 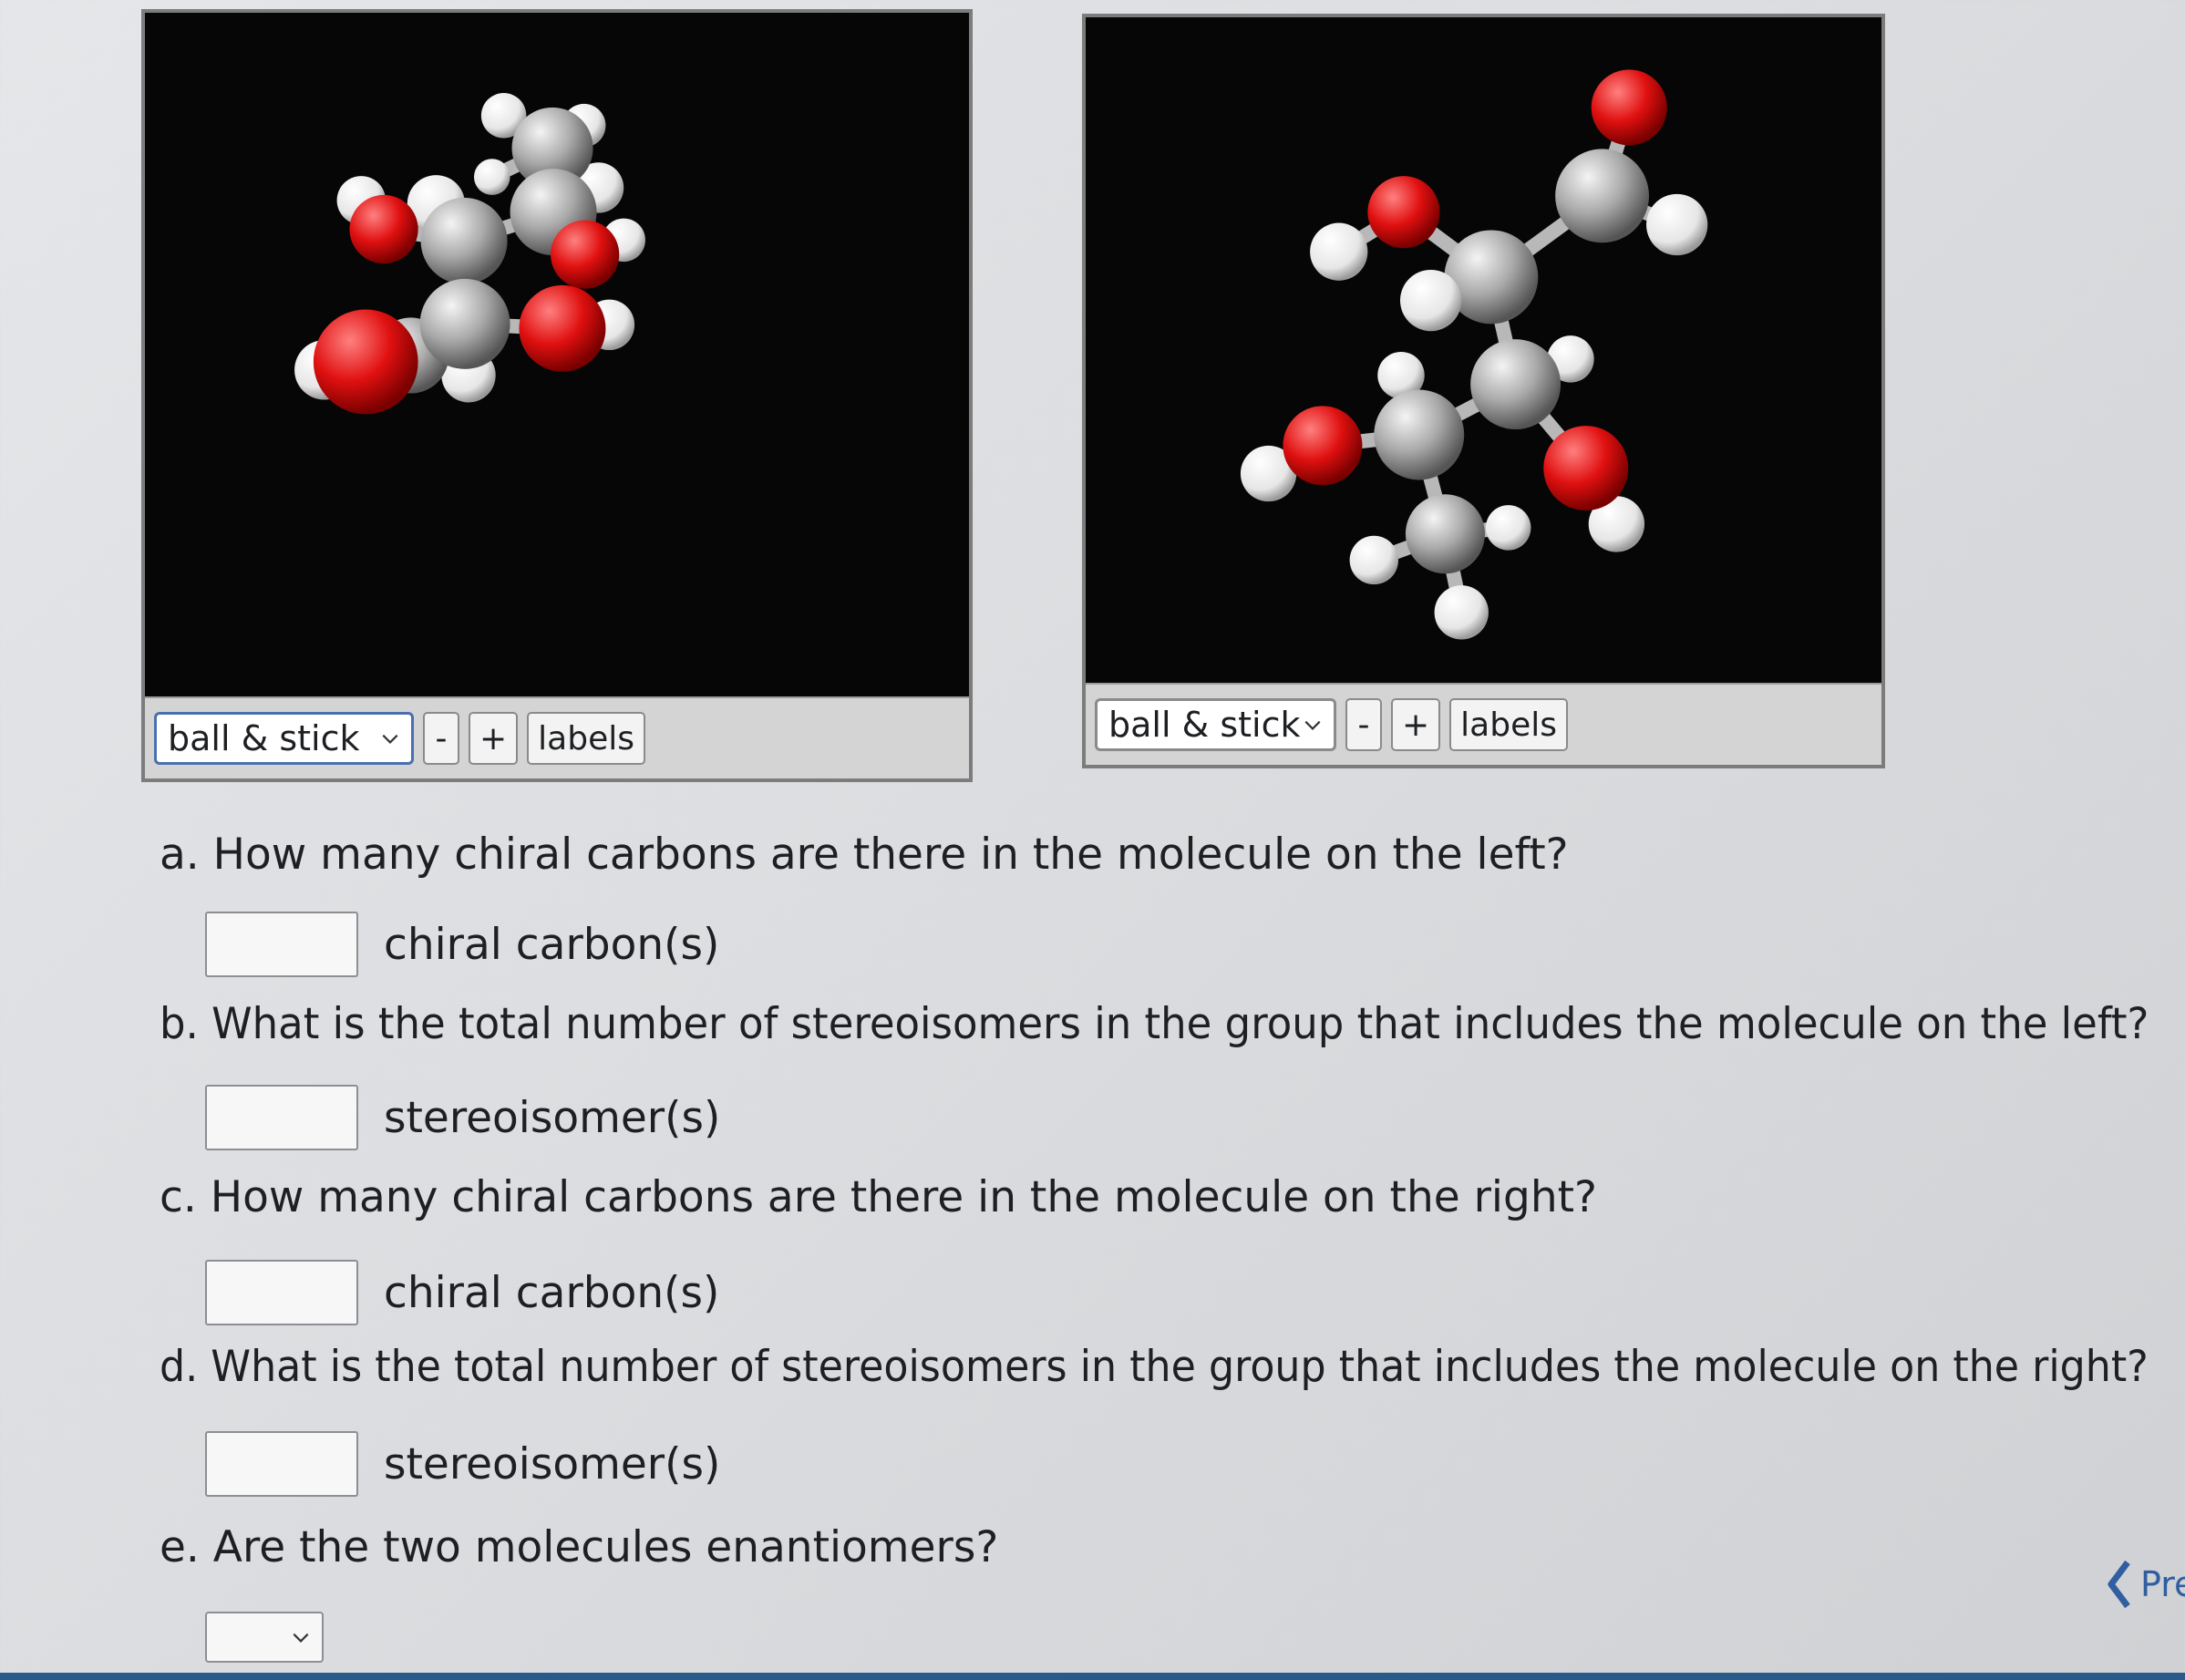 I want to click on answer-select-e, so click(x=264, y=1638).